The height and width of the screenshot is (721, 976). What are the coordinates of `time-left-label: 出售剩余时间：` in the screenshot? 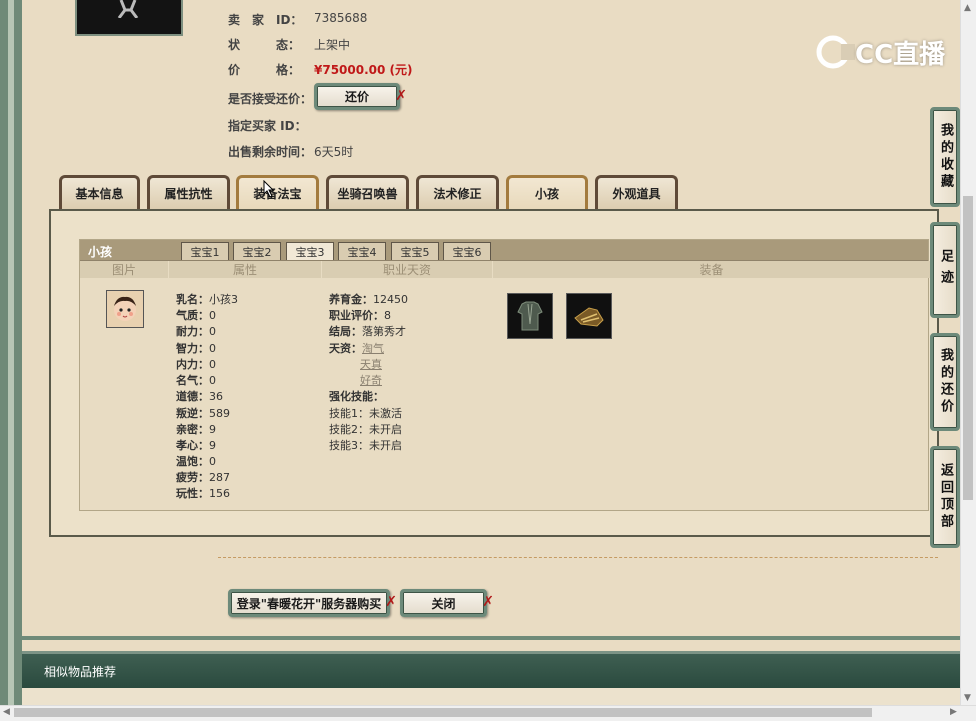 It's located at (270, 152).